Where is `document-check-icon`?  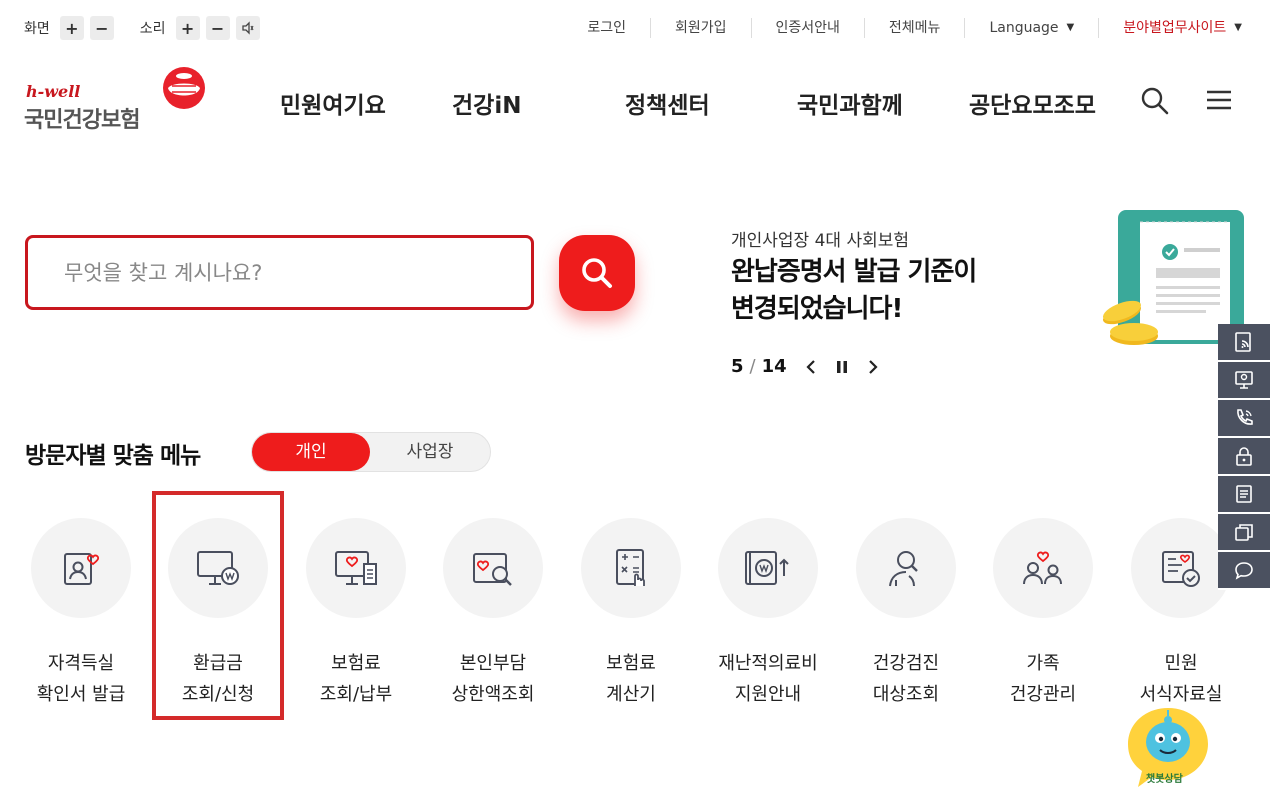 document-check-icon is located at coordinates (1181, 569).